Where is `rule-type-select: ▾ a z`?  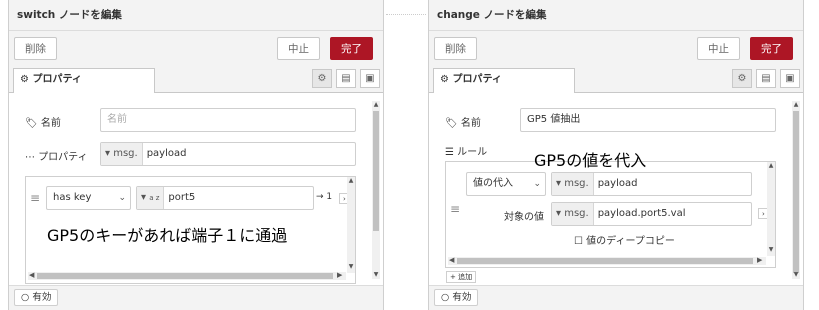 rule-type-select: ▾ a z is located at coordinates (151, 198).